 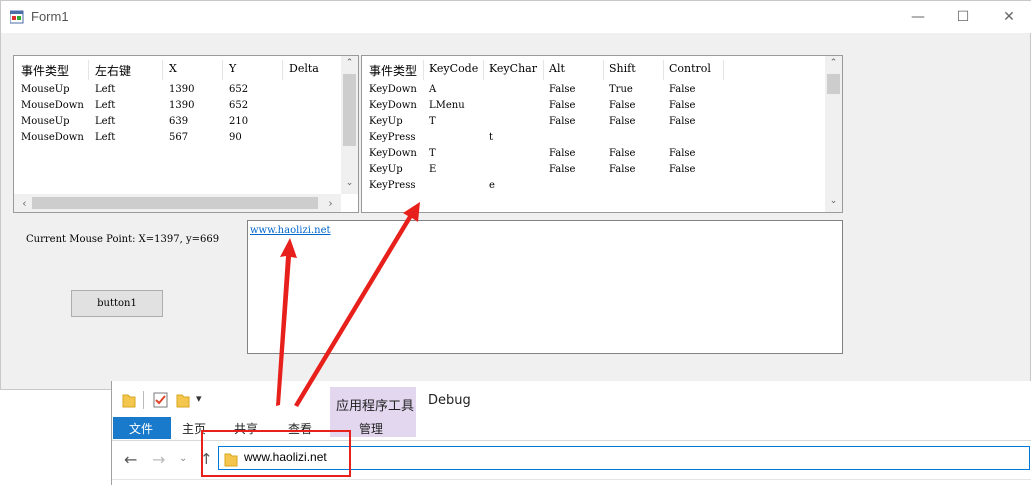 I want to click on close-button: ✕, so click(x=1009, y=17).